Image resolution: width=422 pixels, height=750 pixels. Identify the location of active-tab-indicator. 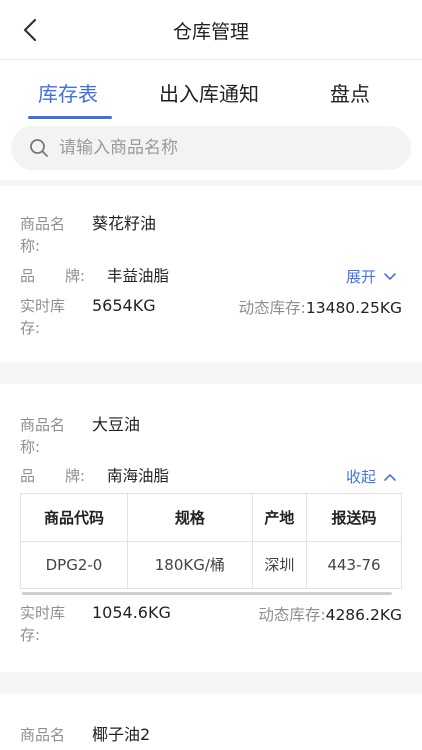
(70, 117).